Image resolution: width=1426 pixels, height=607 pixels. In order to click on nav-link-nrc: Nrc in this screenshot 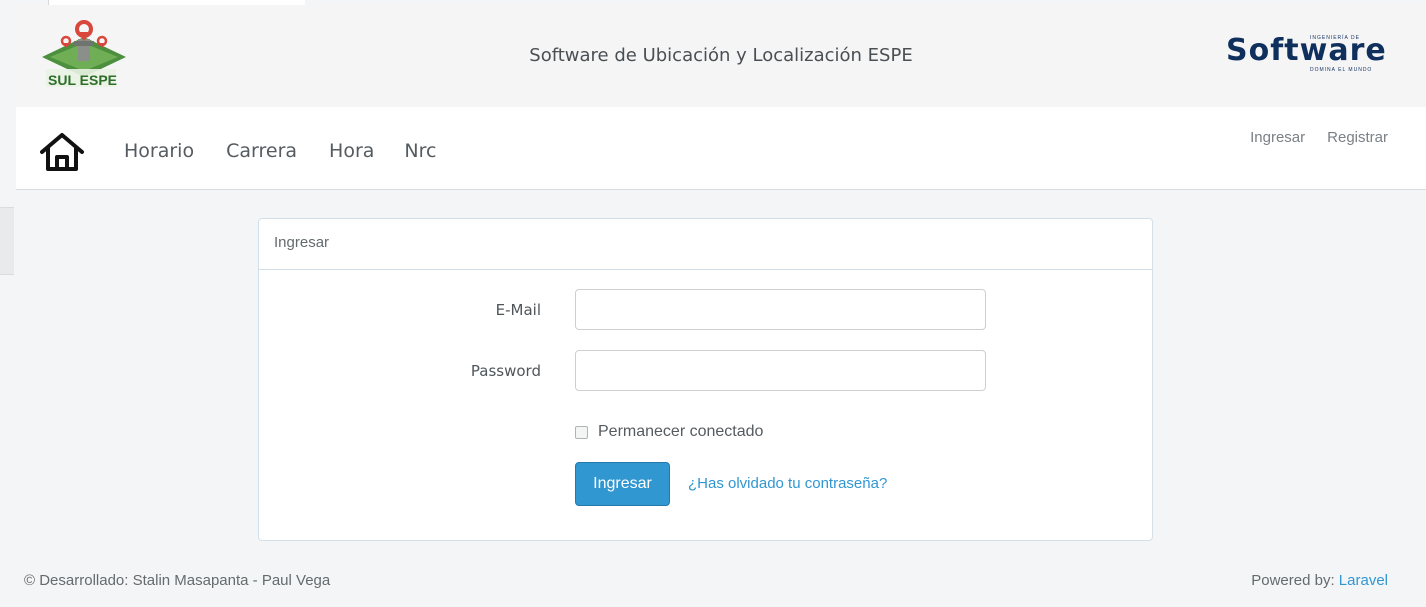, I will do `click(420, 151)`.